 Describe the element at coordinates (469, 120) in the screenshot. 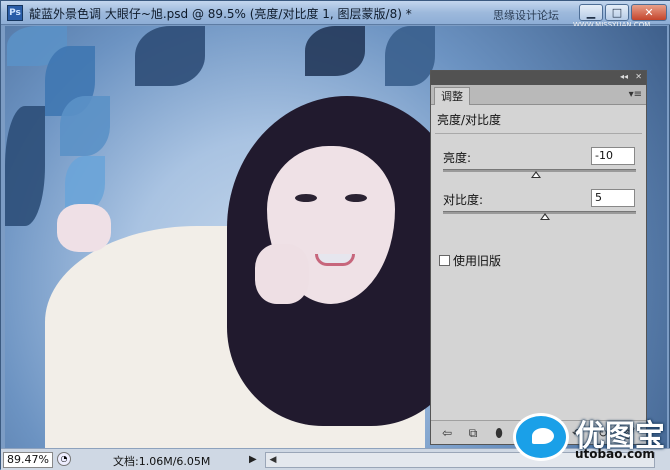

I see `adjustment-heading: 亮度/对比度` at that location.